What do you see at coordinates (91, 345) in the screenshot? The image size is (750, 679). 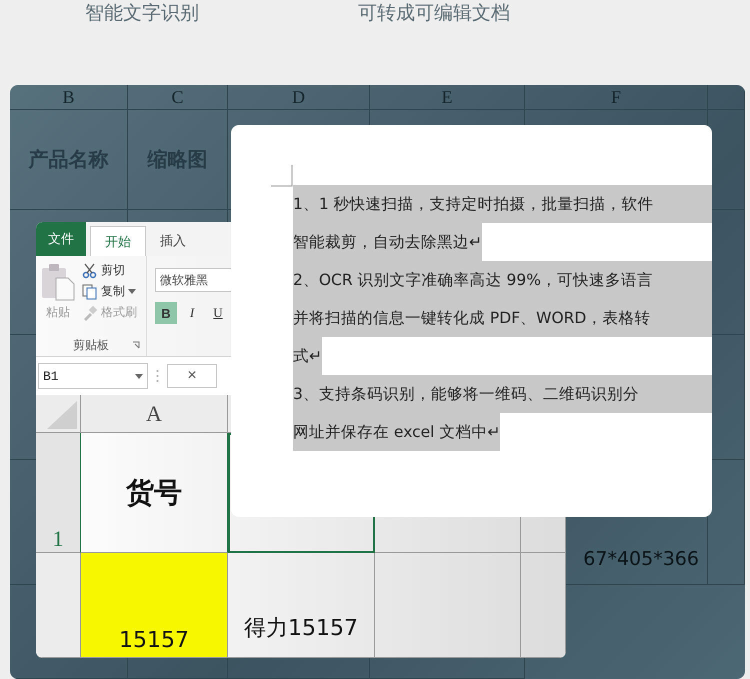 I see `group-label: 剪贴板` at bounding box center [91, 345].